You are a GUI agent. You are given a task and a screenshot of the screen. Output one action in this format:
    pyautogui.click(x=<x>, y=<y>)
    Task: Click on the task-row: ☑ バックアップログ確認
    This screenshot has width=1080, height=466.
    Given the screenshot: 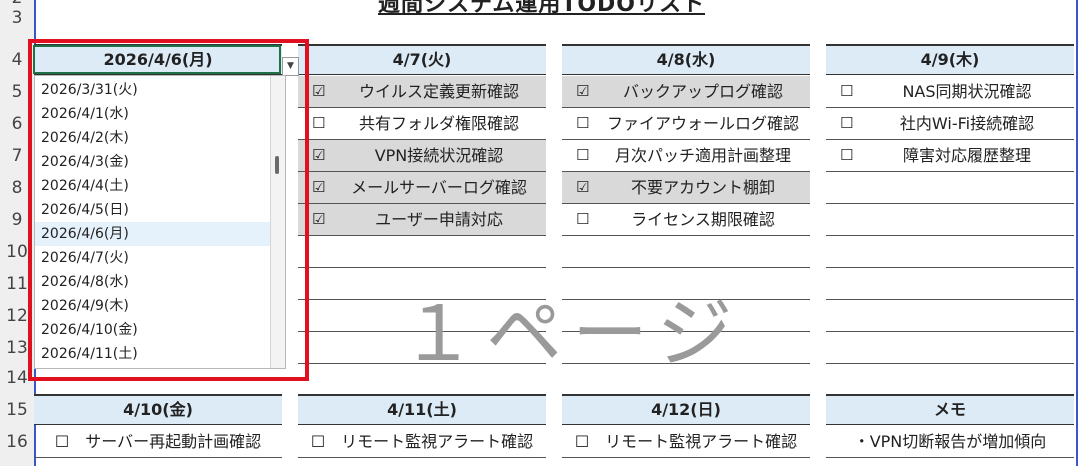 What is the action you would take?
    pyautogui.click(x=686, y=92)
    